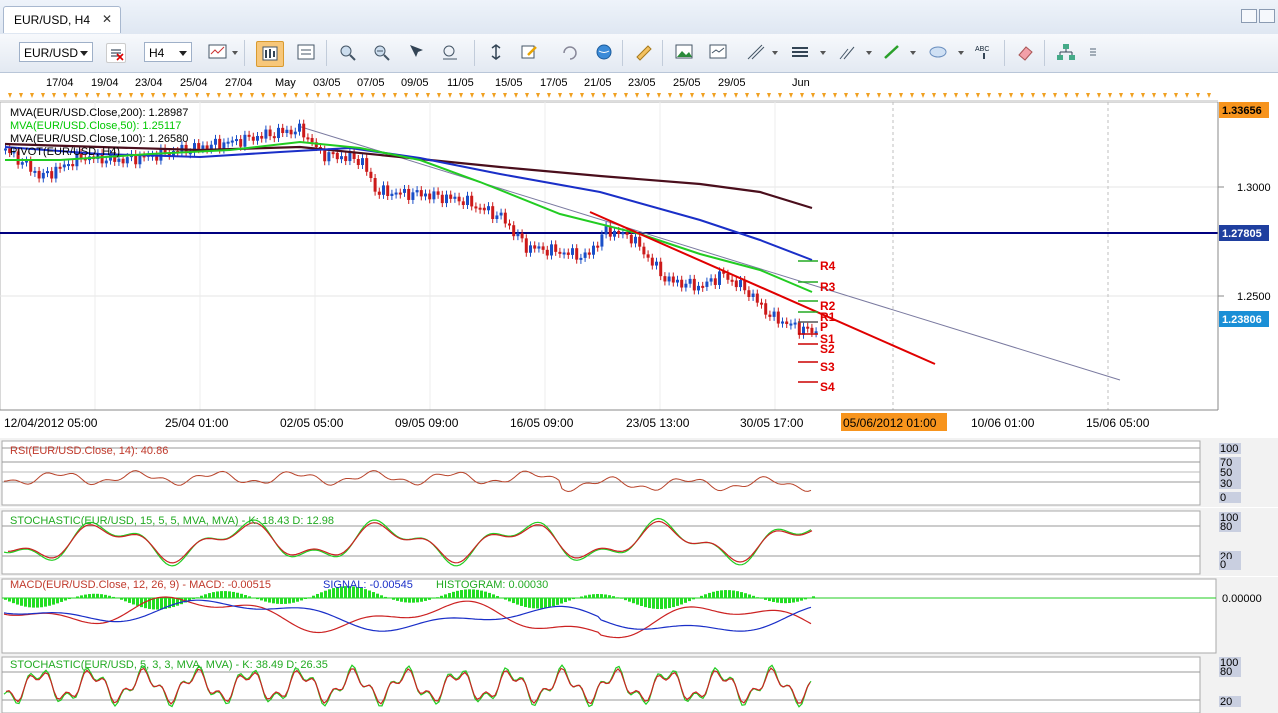 Image resolution: width=1278 pixels, height=713 pixels. What do you see at coordinates (1254, 188) in the screenshot?
I see `price-tick-1: 1.3000` at bounding box center [1254, 188].